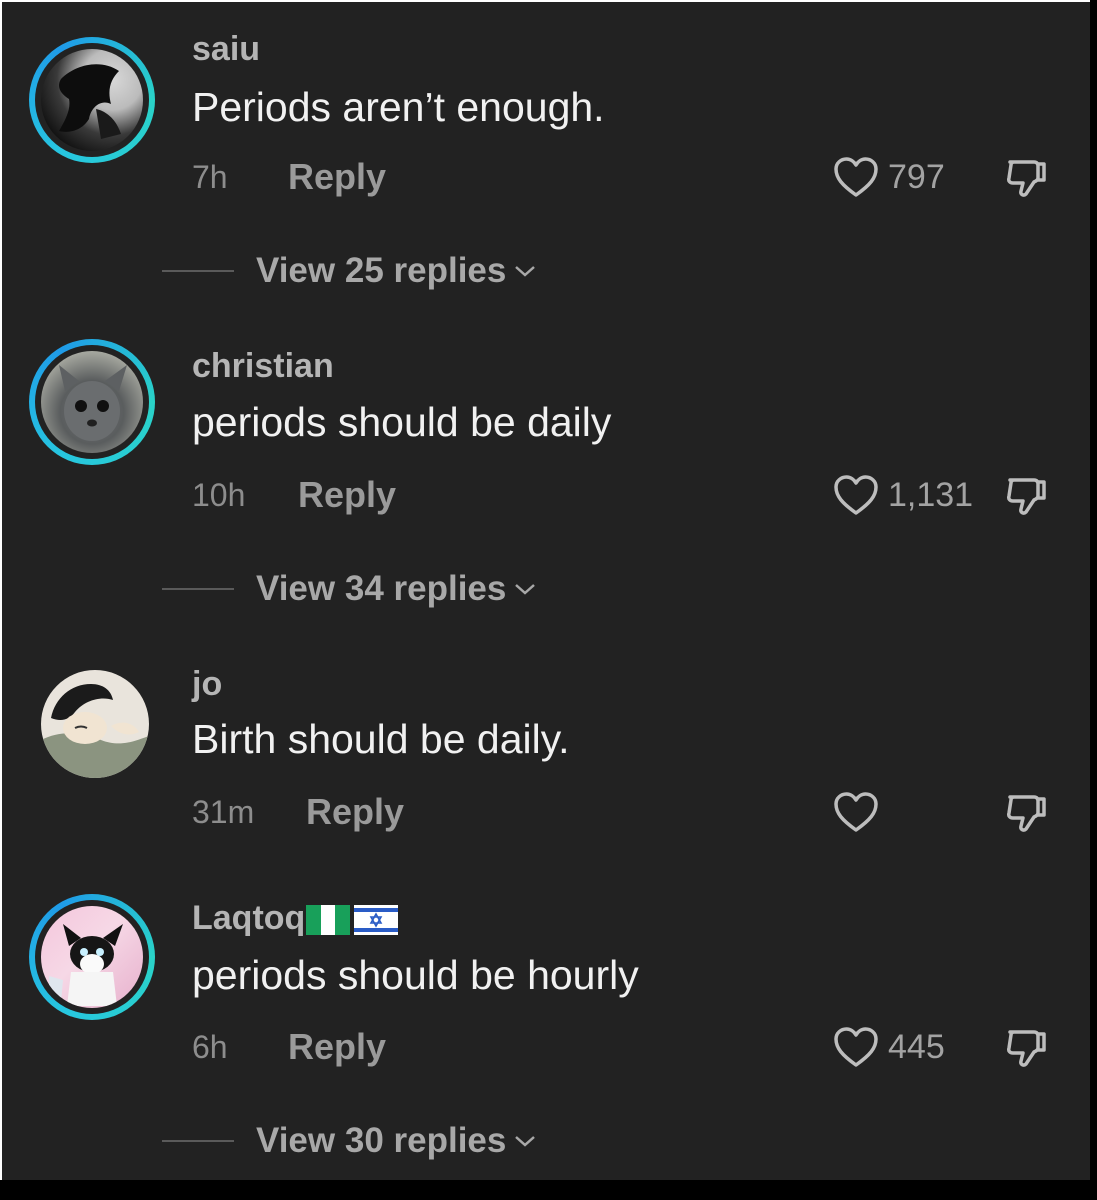 The height and width of the screenshot is (1200, 1097). I want to click on screenshot-border-right, so click(1093, 600).